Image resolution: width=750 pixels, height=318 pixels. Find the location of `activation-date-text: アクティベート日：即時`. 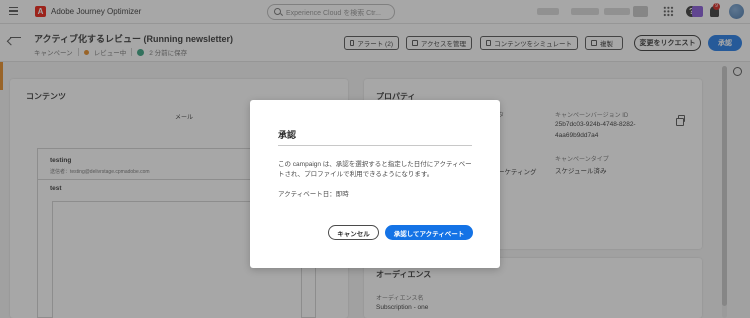

activation-date-text: アクティベート日：即時 is located at coordinates (313, 194).